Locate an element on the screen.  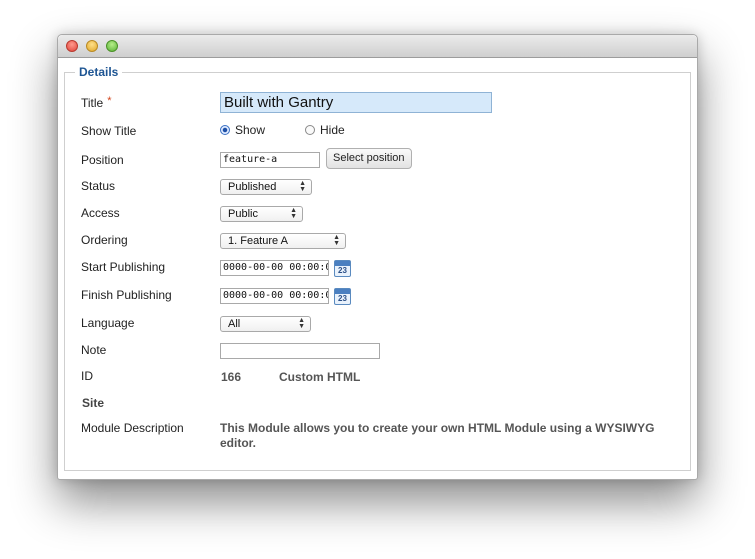
access-label: Access is located at coordinates (100, 213).